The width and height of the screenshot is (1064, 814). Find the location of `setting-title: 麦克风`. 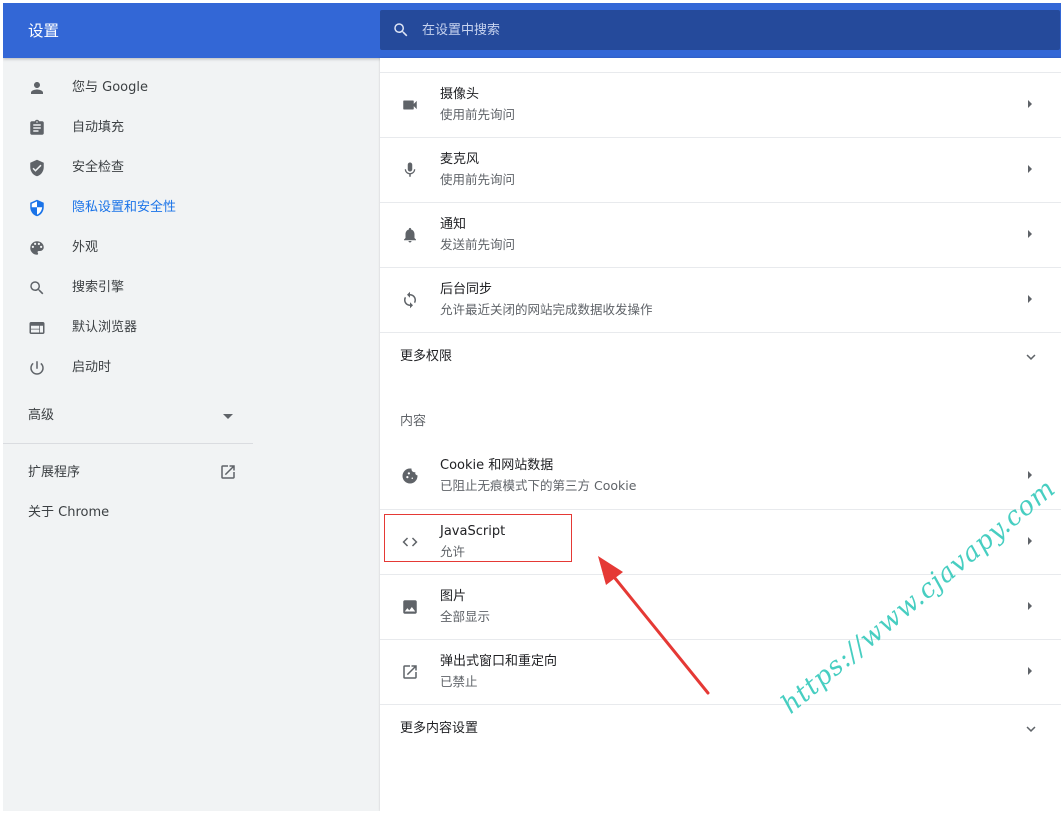

setting-title: 麦克风 is located at coordinates (460, 159).